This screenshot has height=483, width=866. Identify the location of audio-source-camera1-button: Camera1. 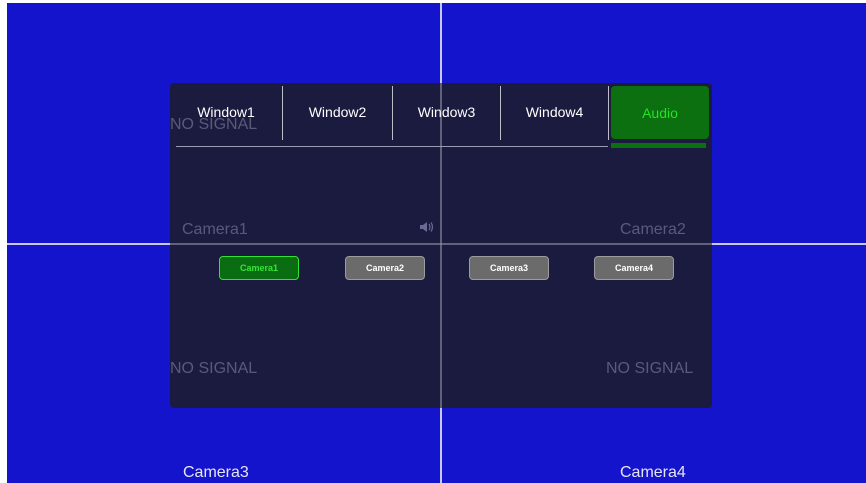
(259, 268).